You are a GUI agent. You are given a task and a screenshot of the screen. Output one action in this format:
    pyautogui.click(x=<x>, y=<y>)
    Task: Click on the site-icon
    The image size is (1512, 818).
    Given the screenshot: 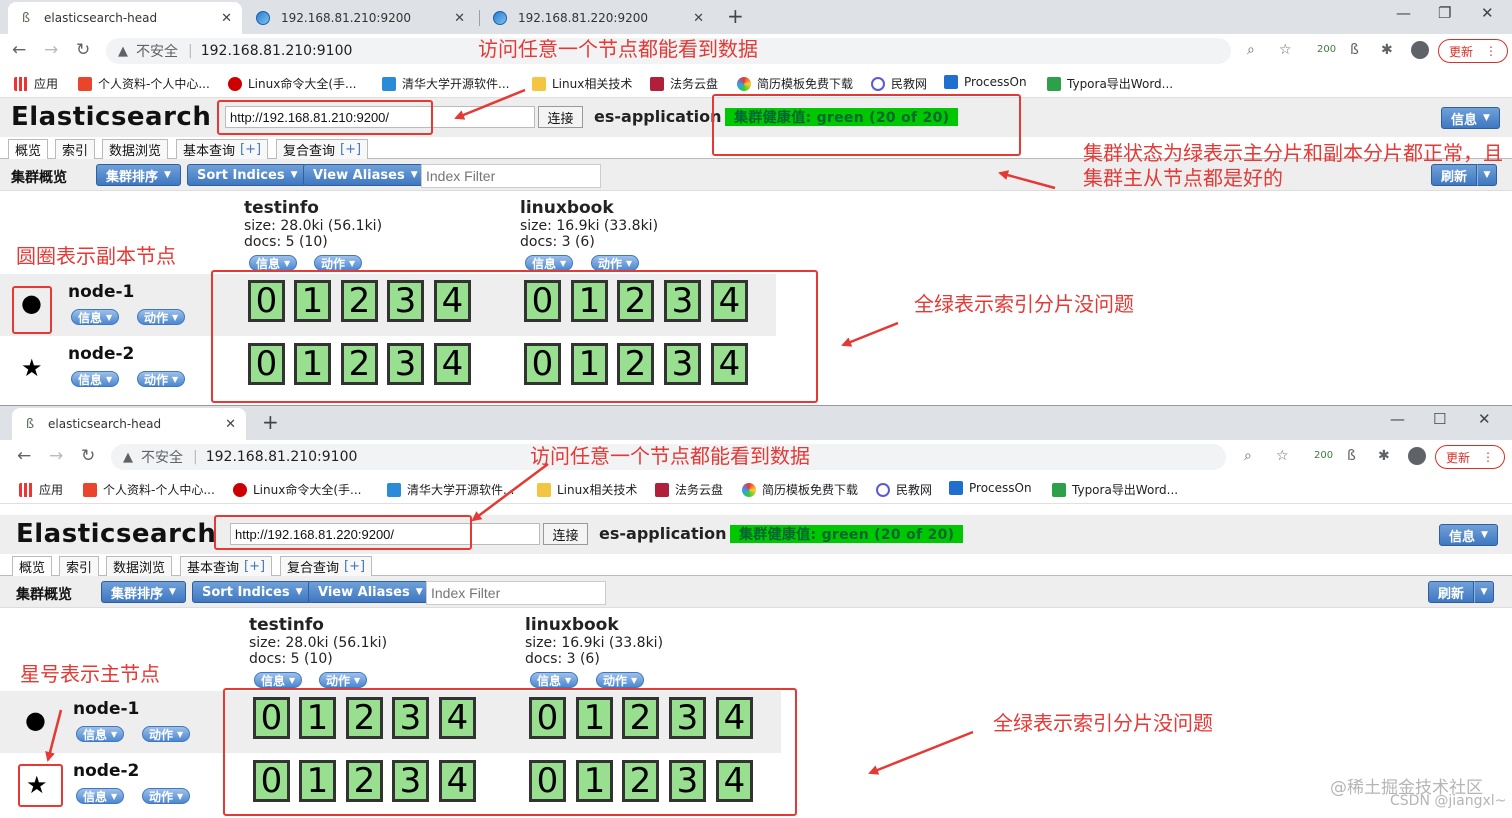 What is the action you would take?
    pyautogui.click(x=240, y=489)
    